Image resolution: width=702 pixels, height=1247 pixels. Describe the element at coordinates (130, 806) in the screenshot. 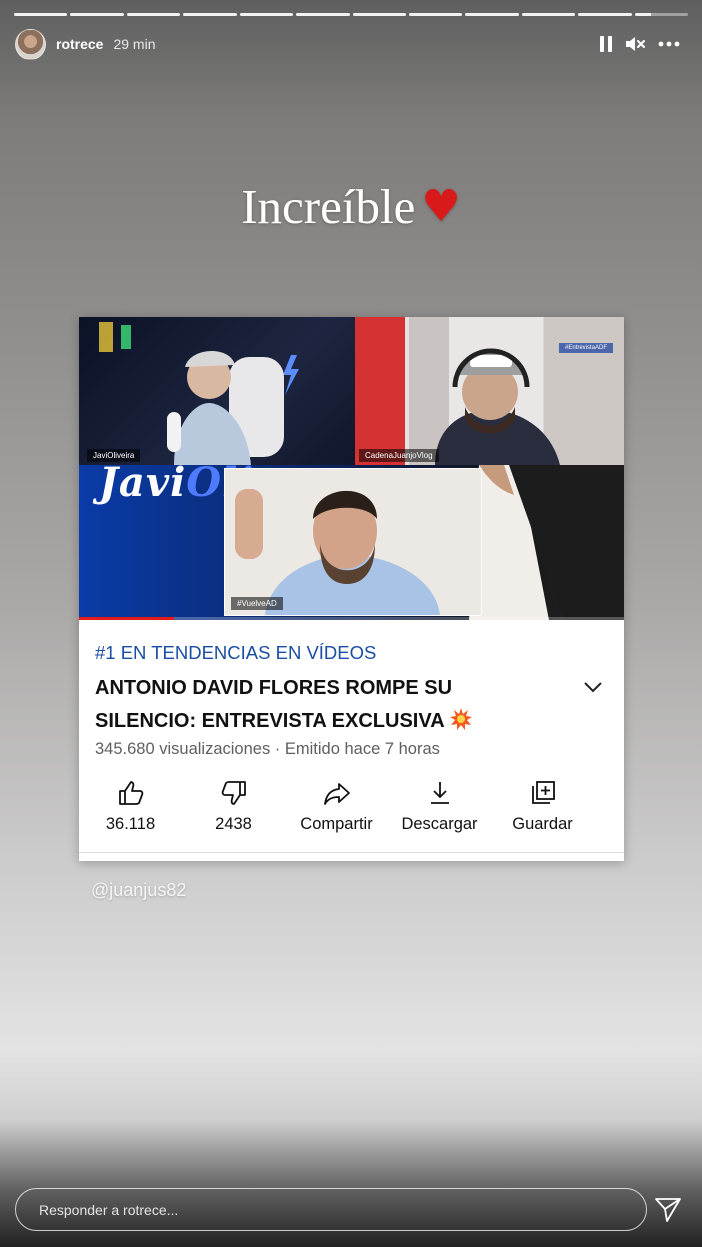

I see `like-button: 36.118` at that location.